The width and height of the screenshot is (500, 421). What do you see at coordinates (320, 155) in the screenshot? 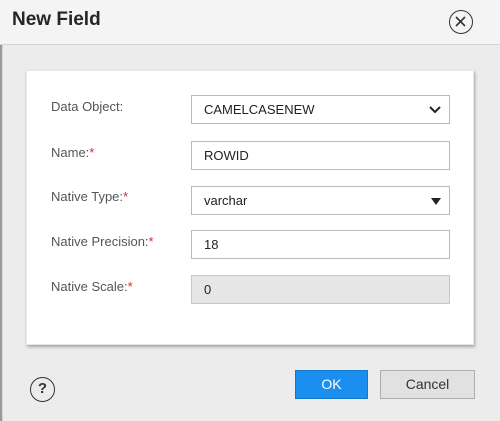
I see `name-input: ROWID` at bounding box center [320, 155].